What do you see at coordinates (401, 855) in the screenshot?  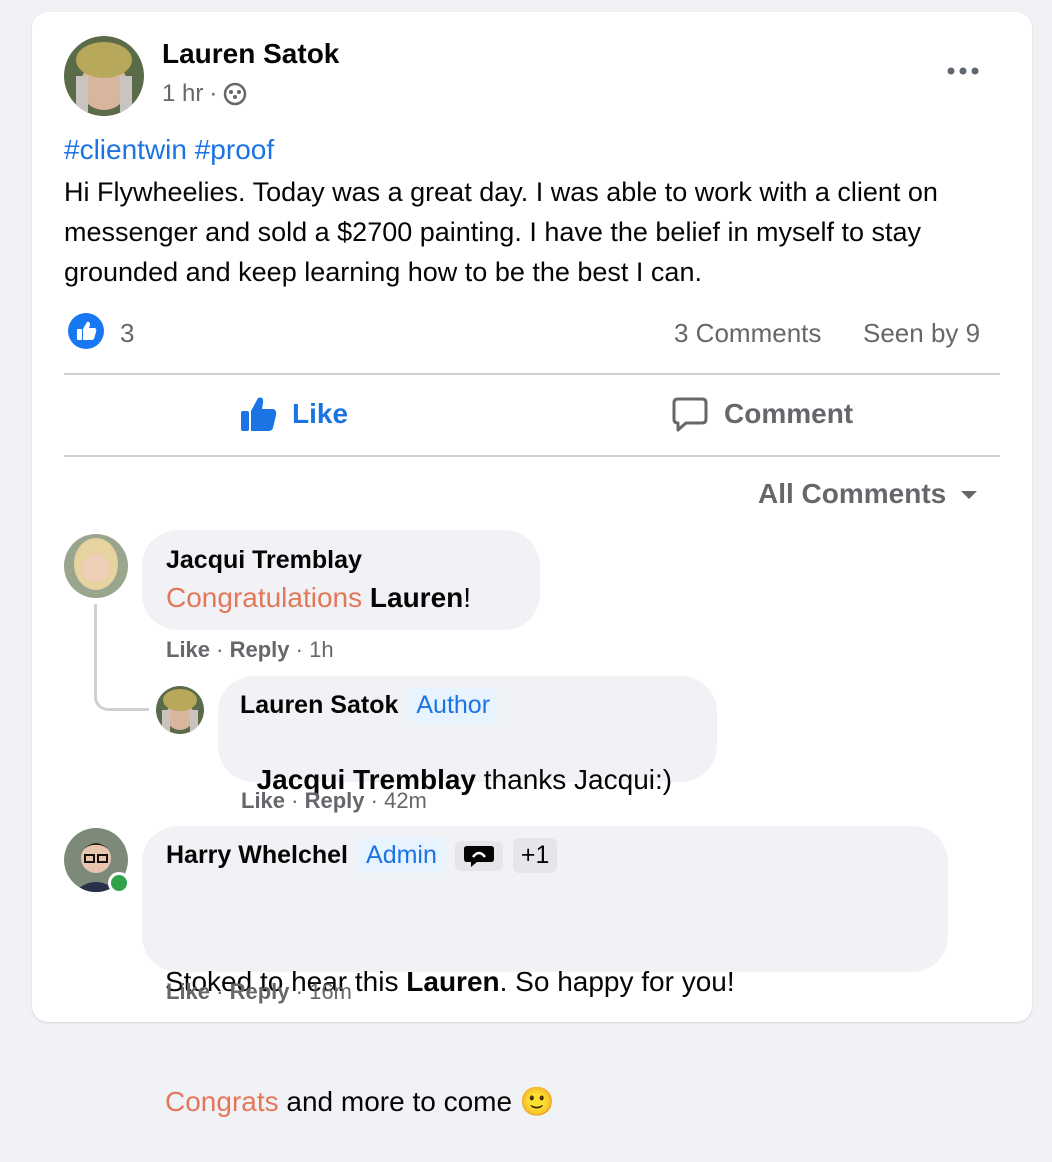 I see `admin-badge: Admin` at bounding box center [401, 855].